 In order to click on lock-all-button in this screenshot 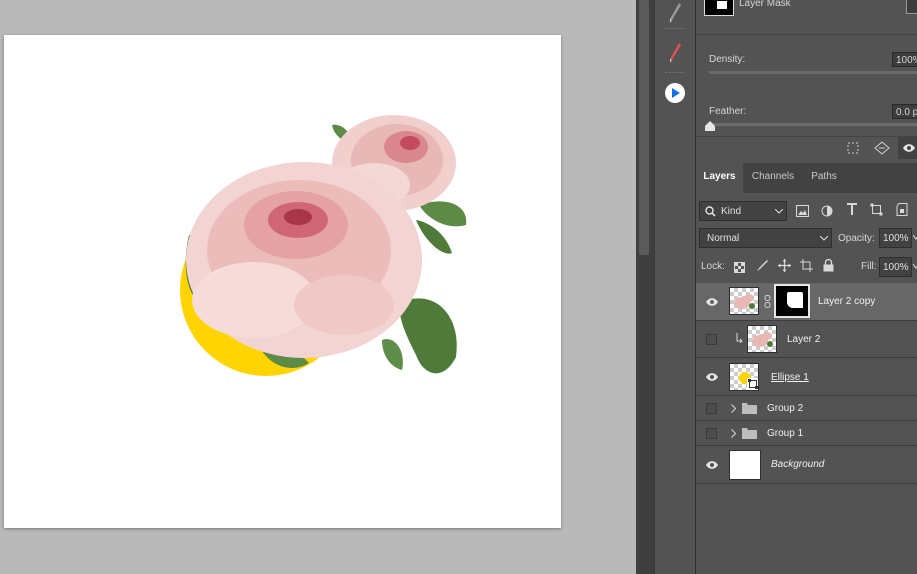, I will do `click(828, 267)`.